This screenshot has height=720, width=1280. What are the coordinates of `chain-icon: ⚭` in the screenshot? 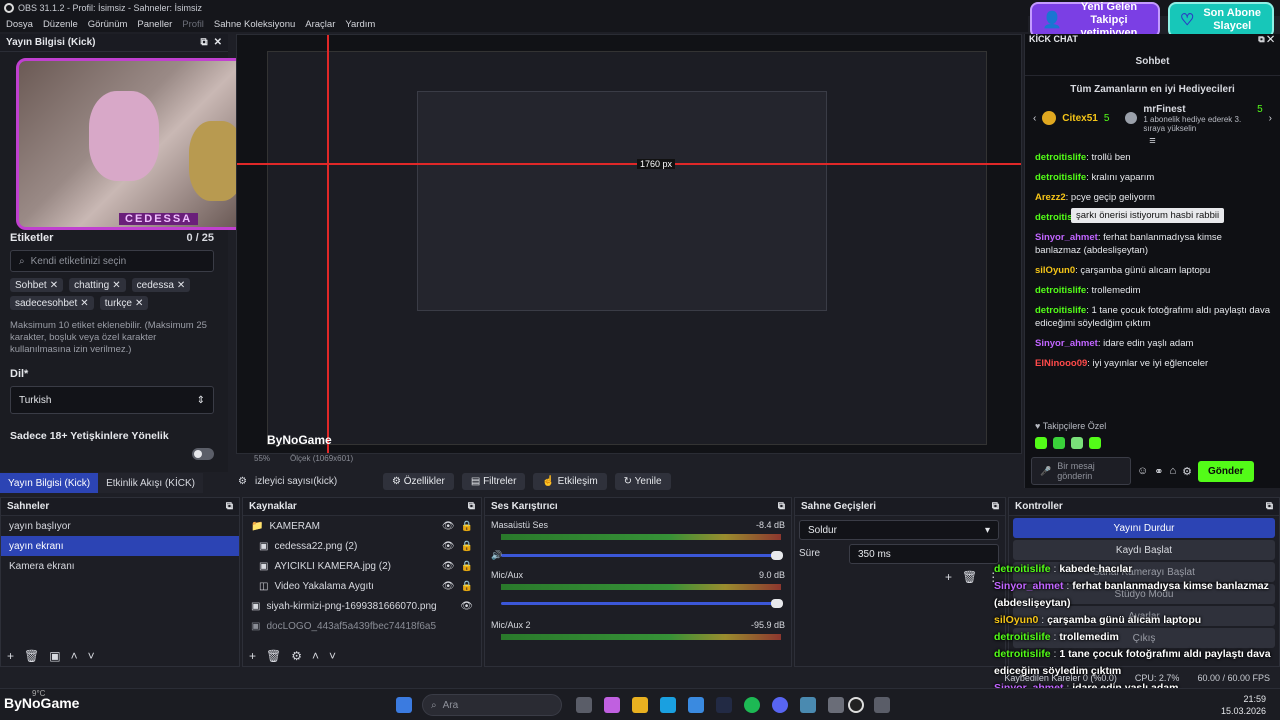 It's located at (1158, 471).